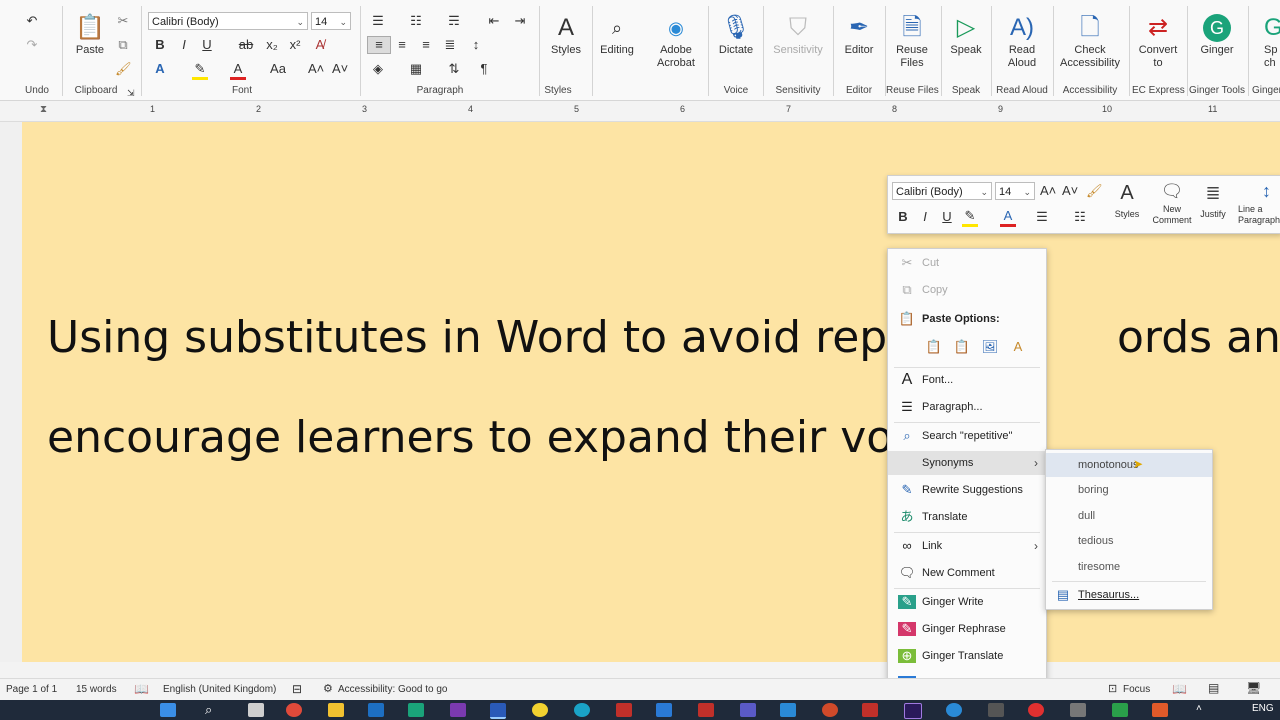 The height and width of the screenshot is (720, 1280). I want to click on pilcrow-icon: ¶, so click(484, 69).